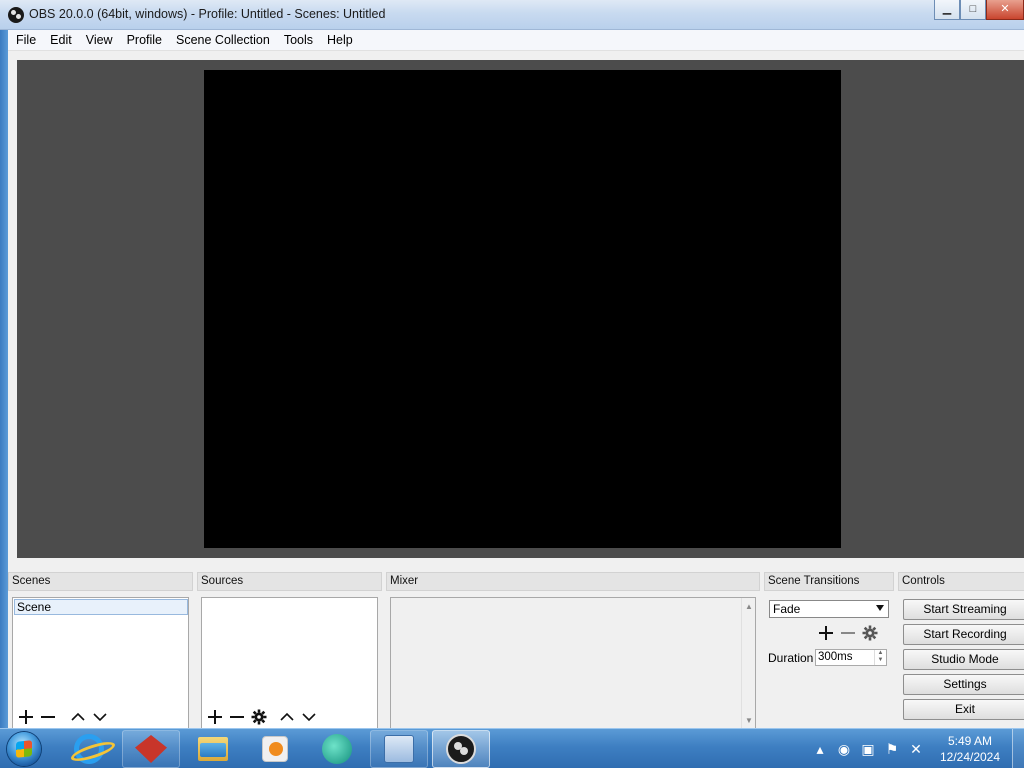 The height and width of the screenshot is (768, 1024). Describe the element at coordinates (880, 608) in the screenshot. I see `dropdown-arrow-icon` at that location.